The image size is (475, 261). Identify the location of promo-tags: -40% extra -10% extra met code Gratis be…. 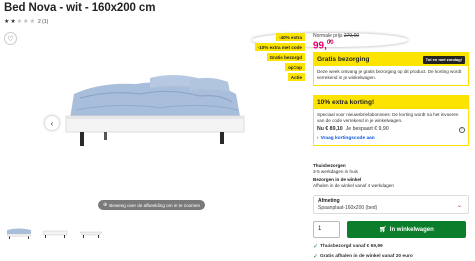
(279, 57).